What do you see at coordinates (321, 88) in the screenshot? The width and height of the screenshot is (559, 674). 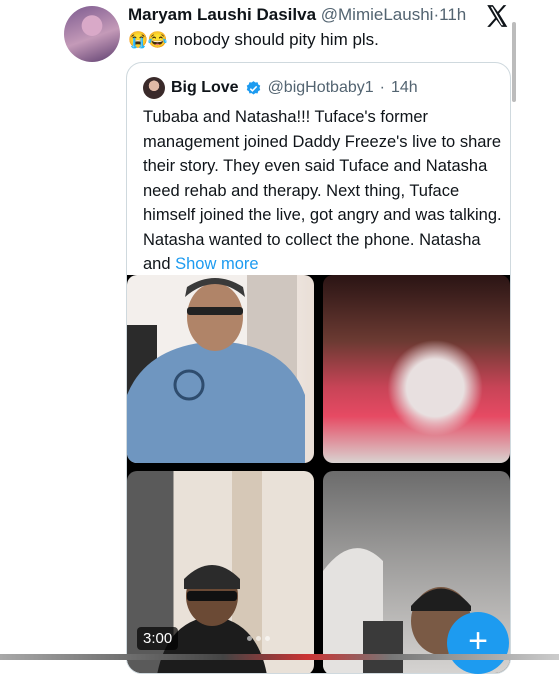 I see `quoted-author-handle: @bigHotbaby1` at bounding box center [321, 88].